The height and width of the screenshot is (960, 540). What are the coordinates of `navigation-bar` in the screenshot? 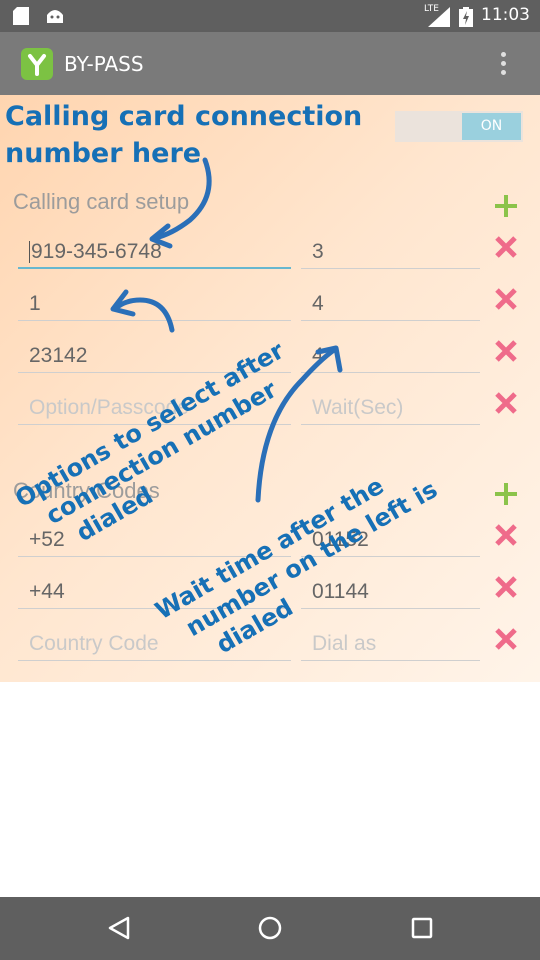 It's located at (270, 928).